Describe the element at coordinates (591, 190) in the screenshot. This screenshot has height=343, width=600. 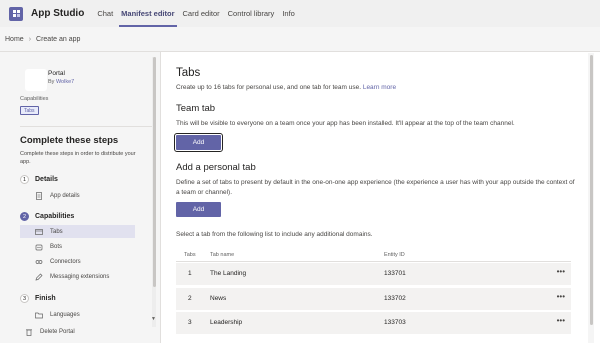
I see `main-scrollbar-thumb` at that location.